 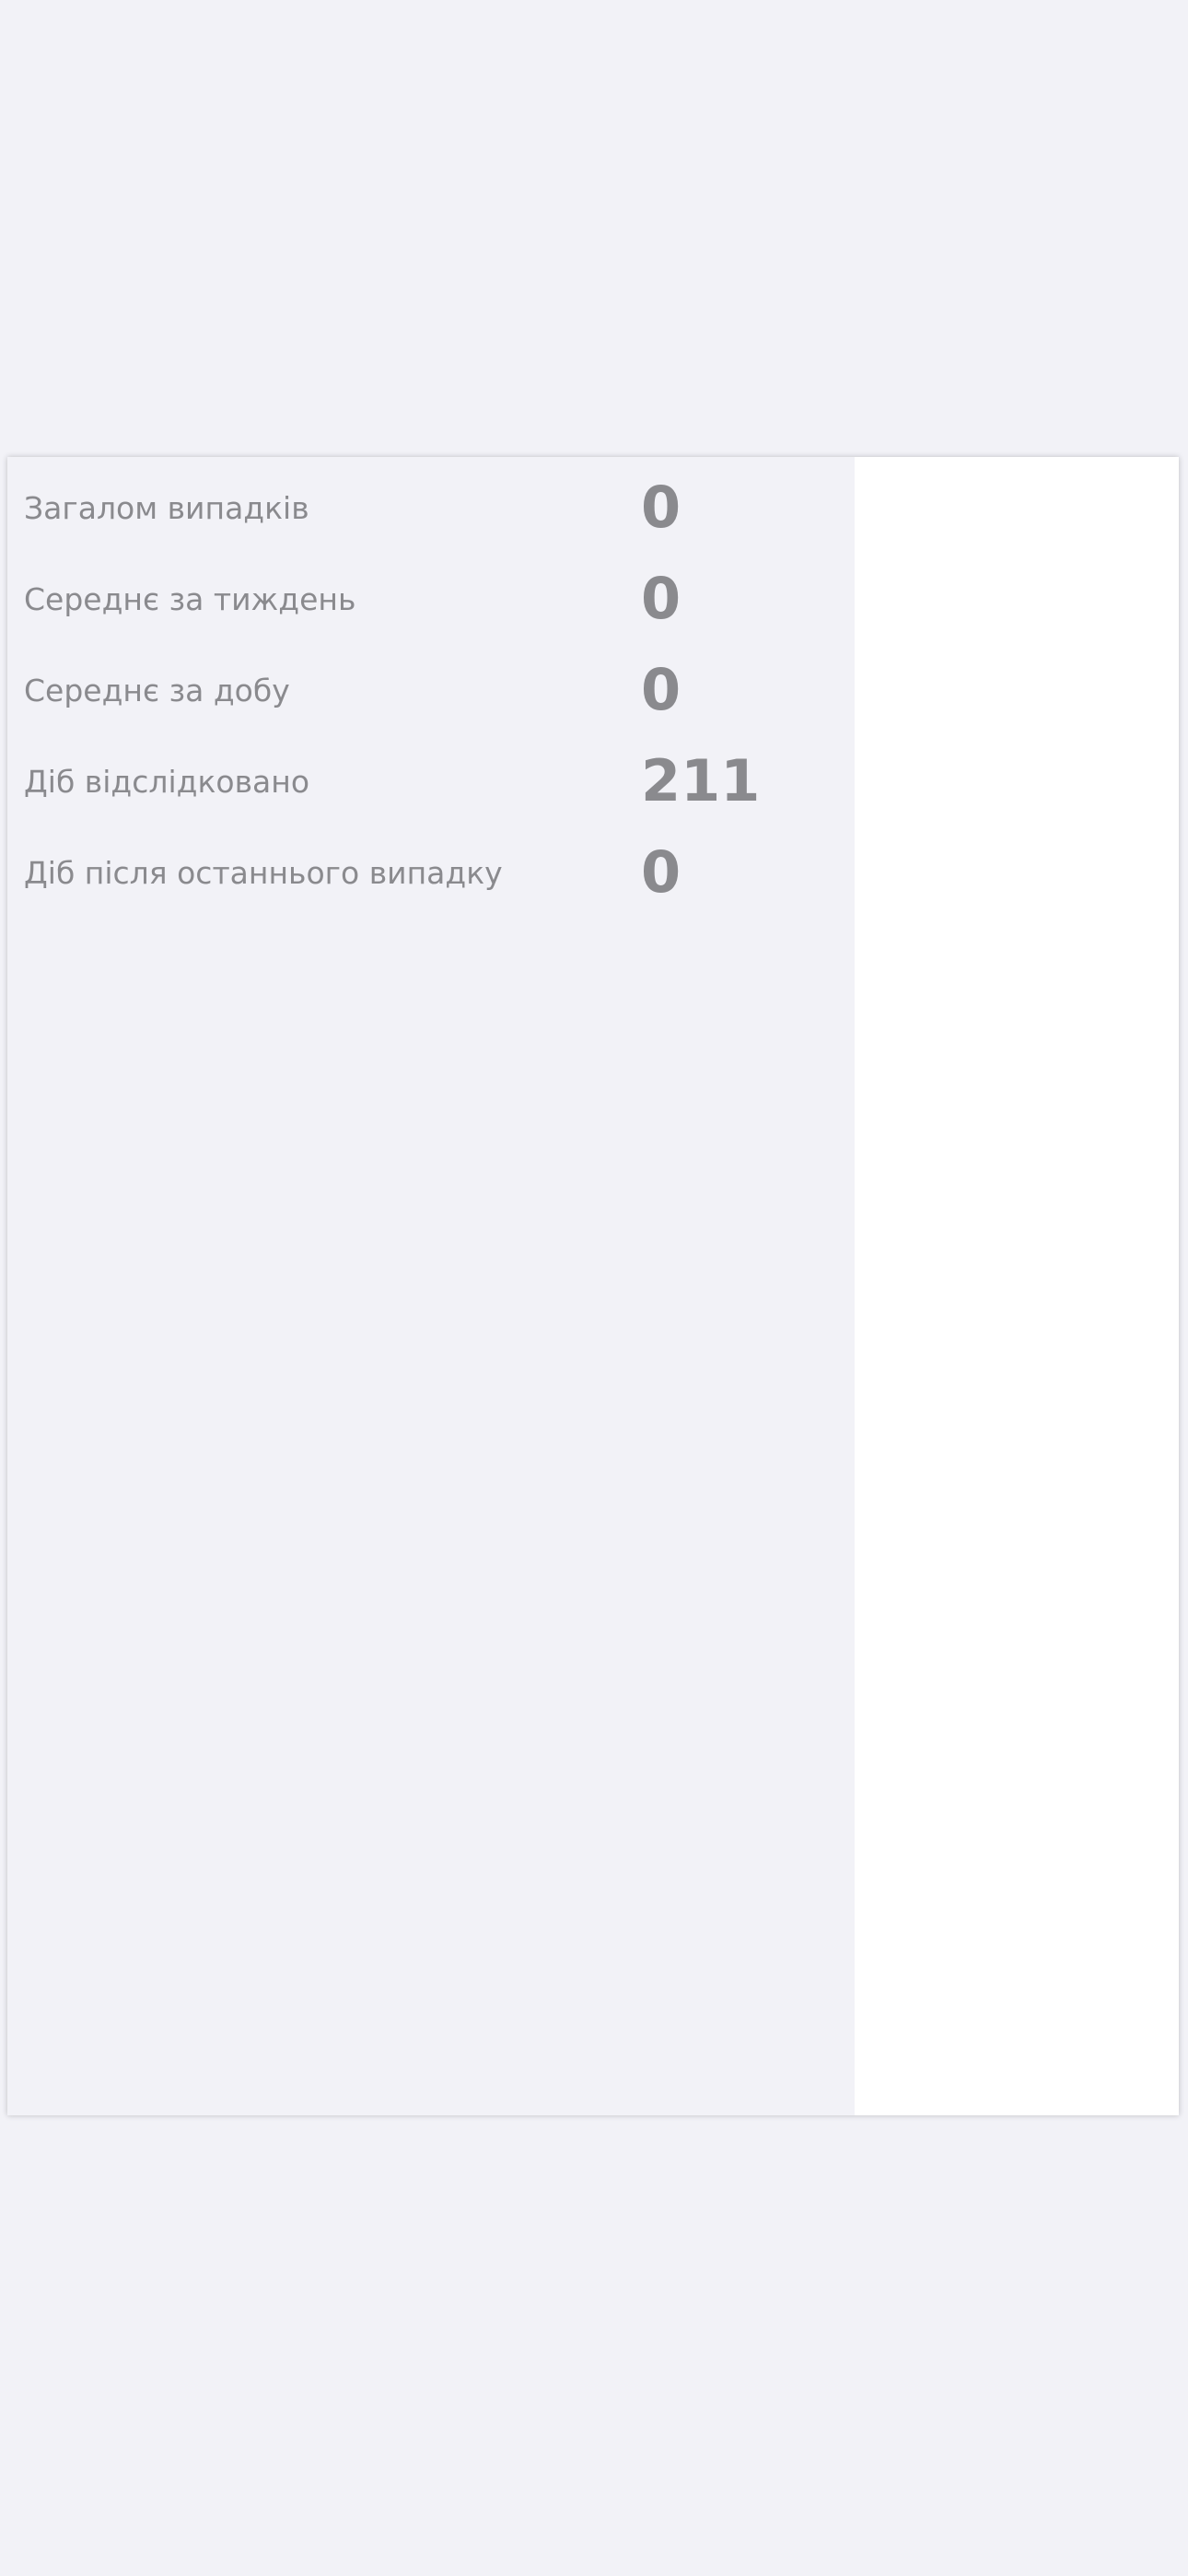 I want to click on stat-row-total-cases: Загалом випадків 0, so click(x=431, y=502).